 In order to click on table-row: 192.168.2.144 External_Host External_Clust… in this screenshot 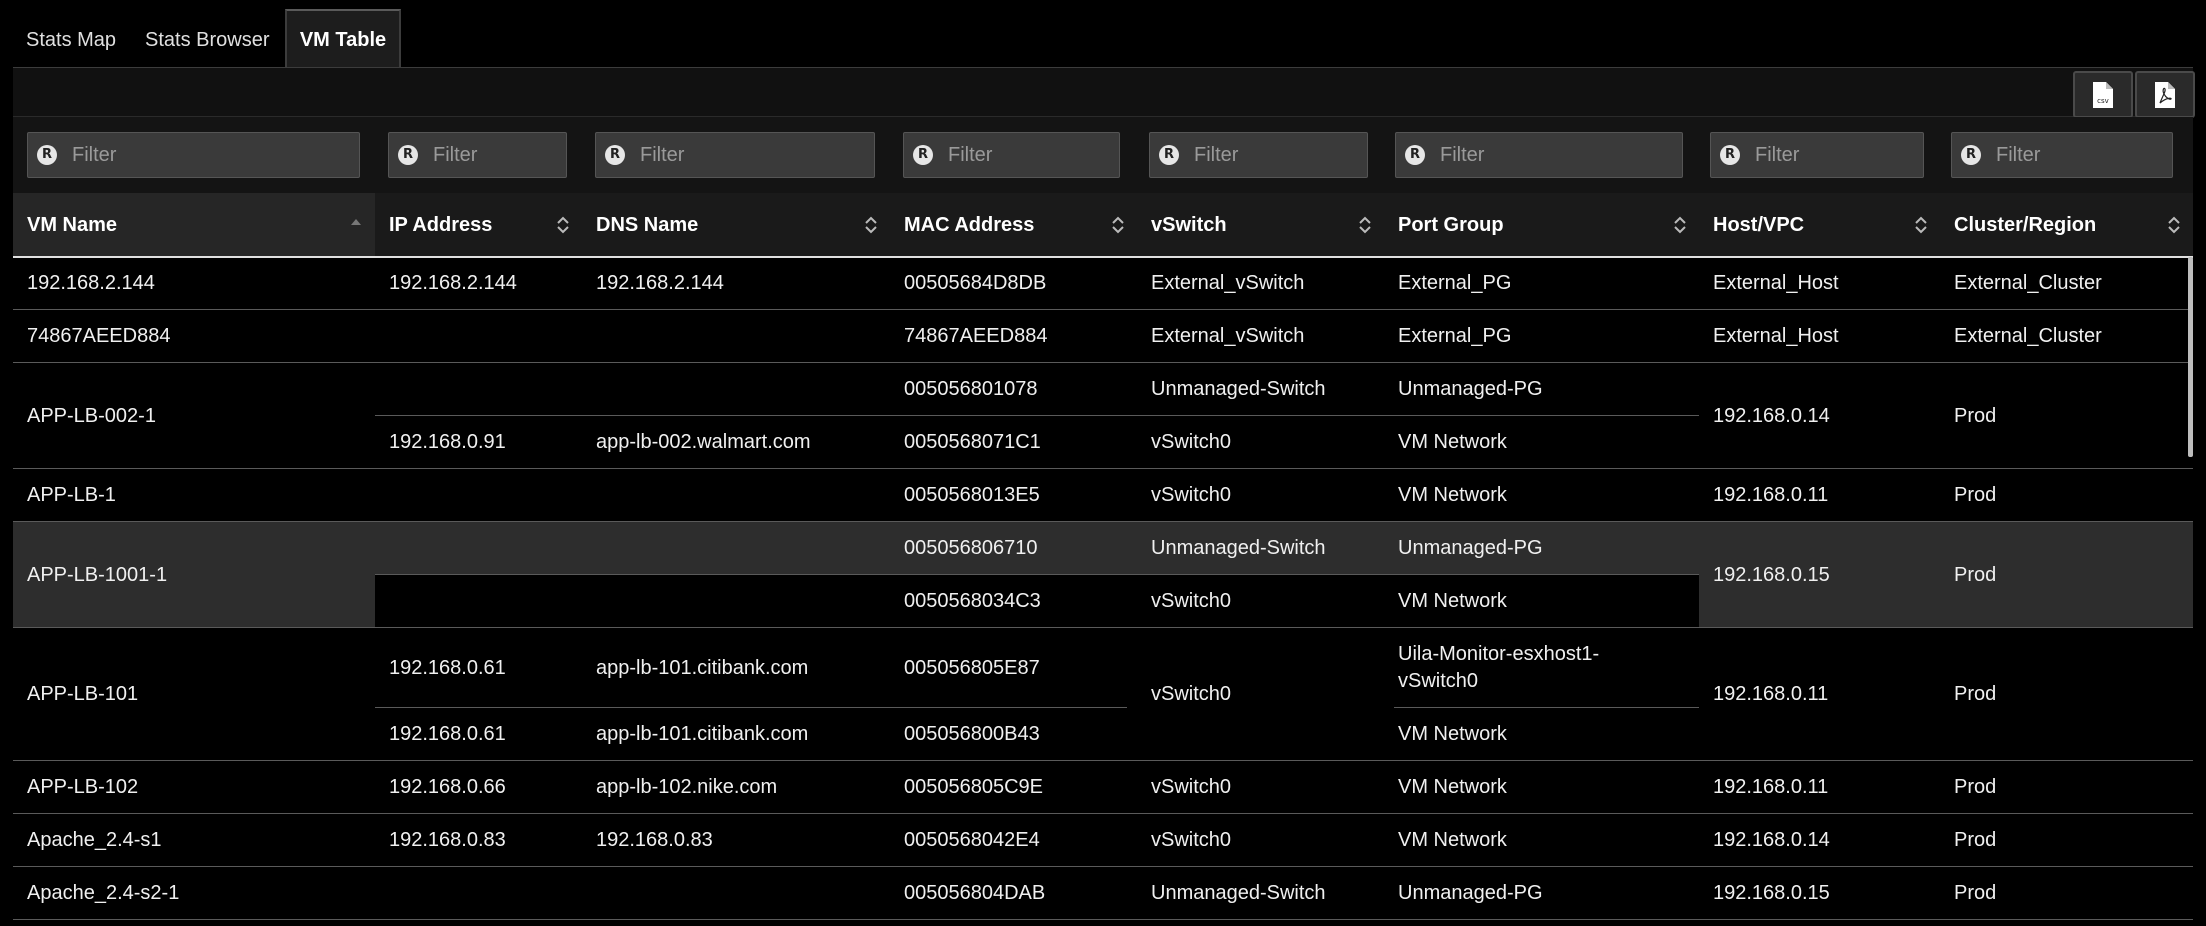, I will do `click(1103, 283)`.